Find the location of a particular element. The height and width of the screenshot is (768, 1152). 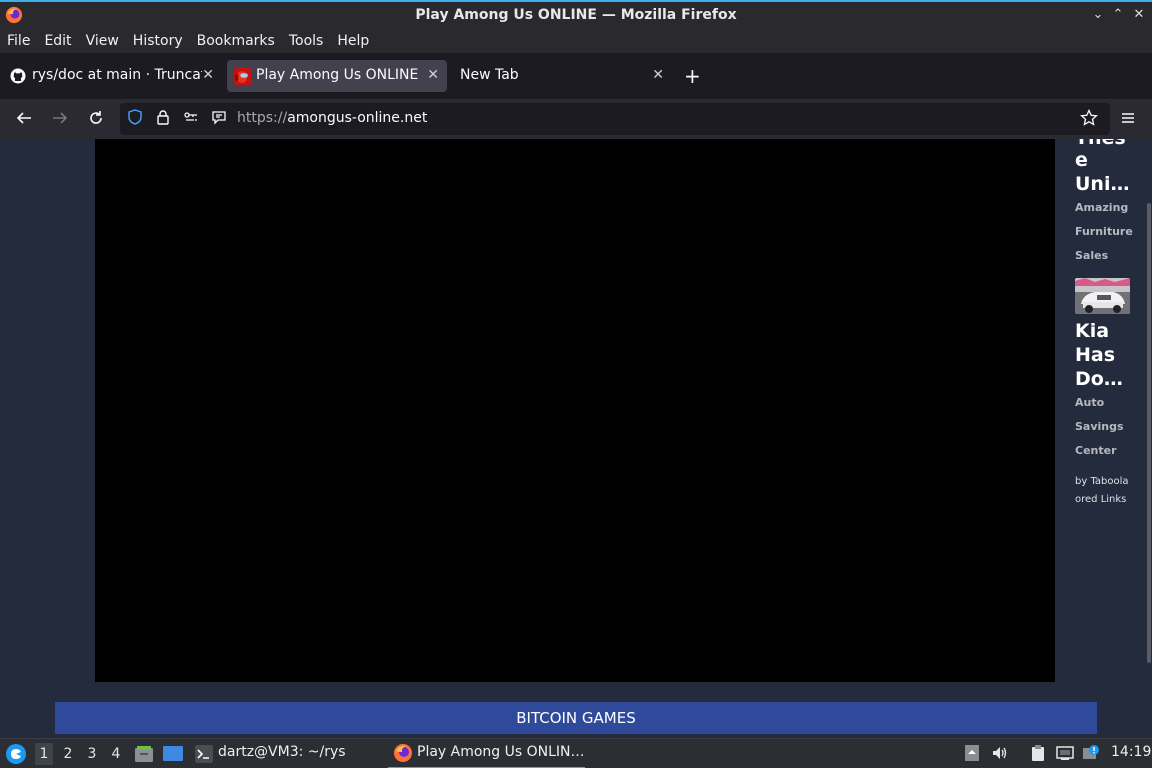

network-icon is located at coordinates (1065, 754).